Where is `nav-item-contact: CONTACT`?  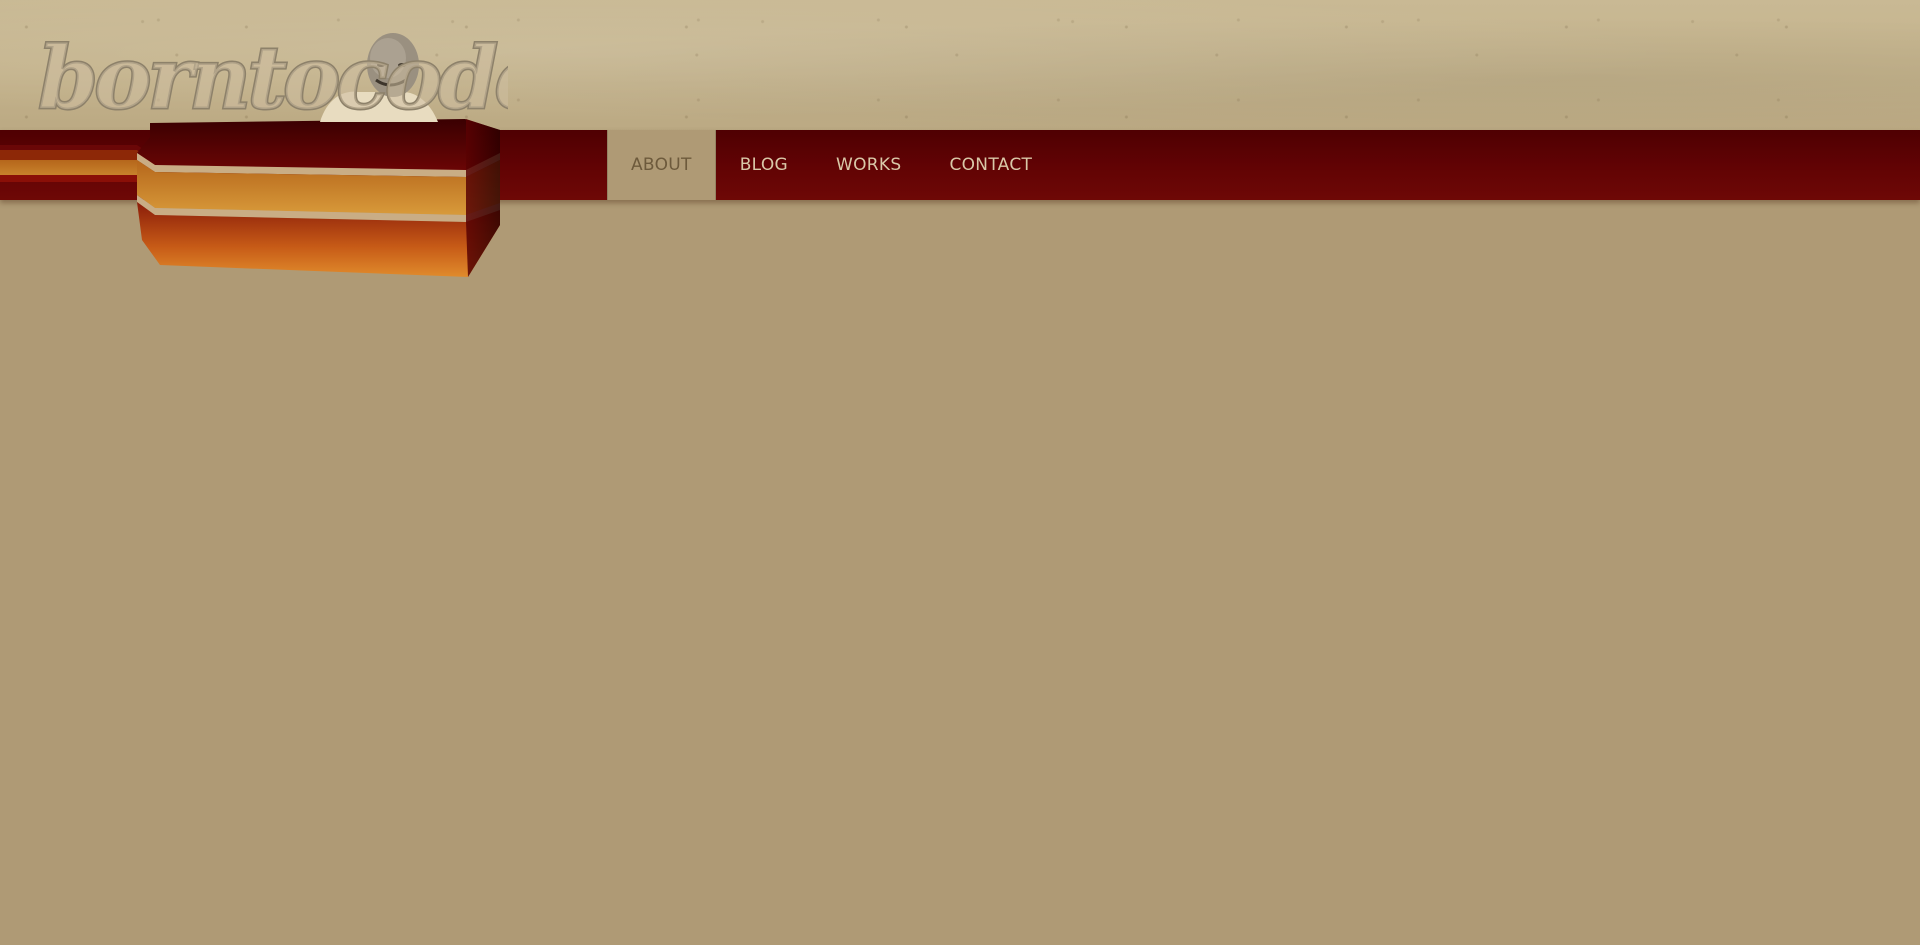 nav-item-contact: CONTACT is located at coordinates (990, 165).